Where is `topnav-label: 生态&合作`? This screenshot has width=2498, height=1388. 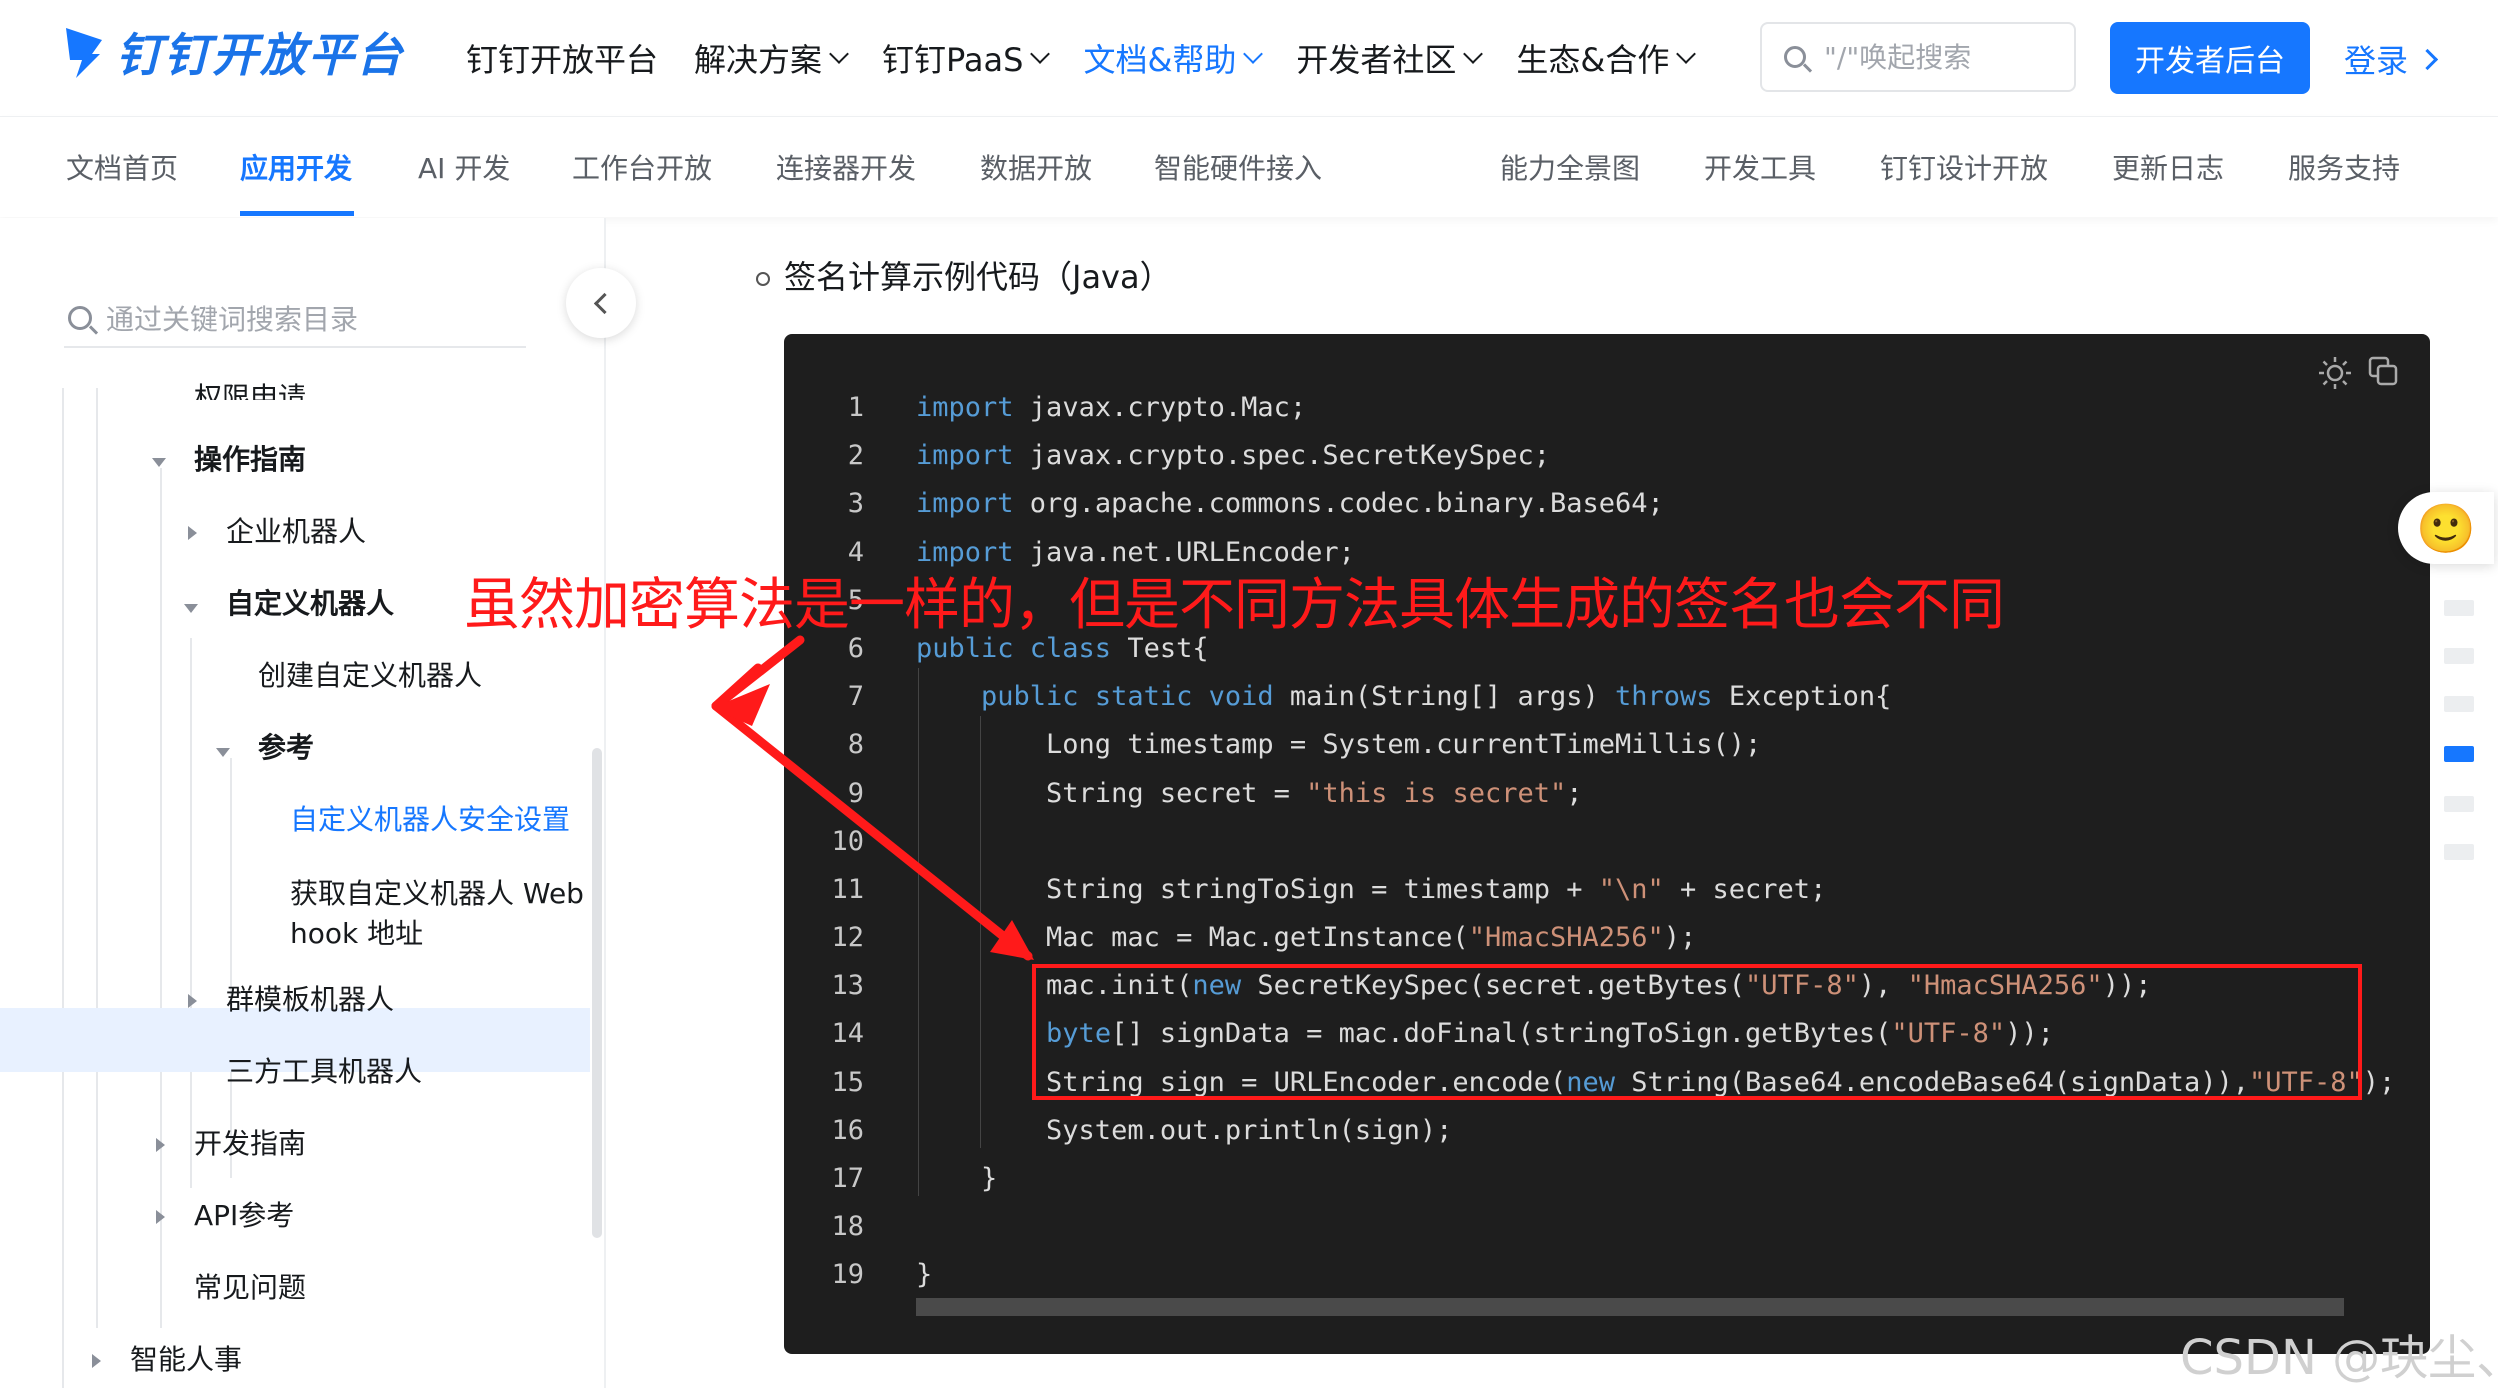 topnav-label: 生态&合作 is located at coordinates (1593, 60).